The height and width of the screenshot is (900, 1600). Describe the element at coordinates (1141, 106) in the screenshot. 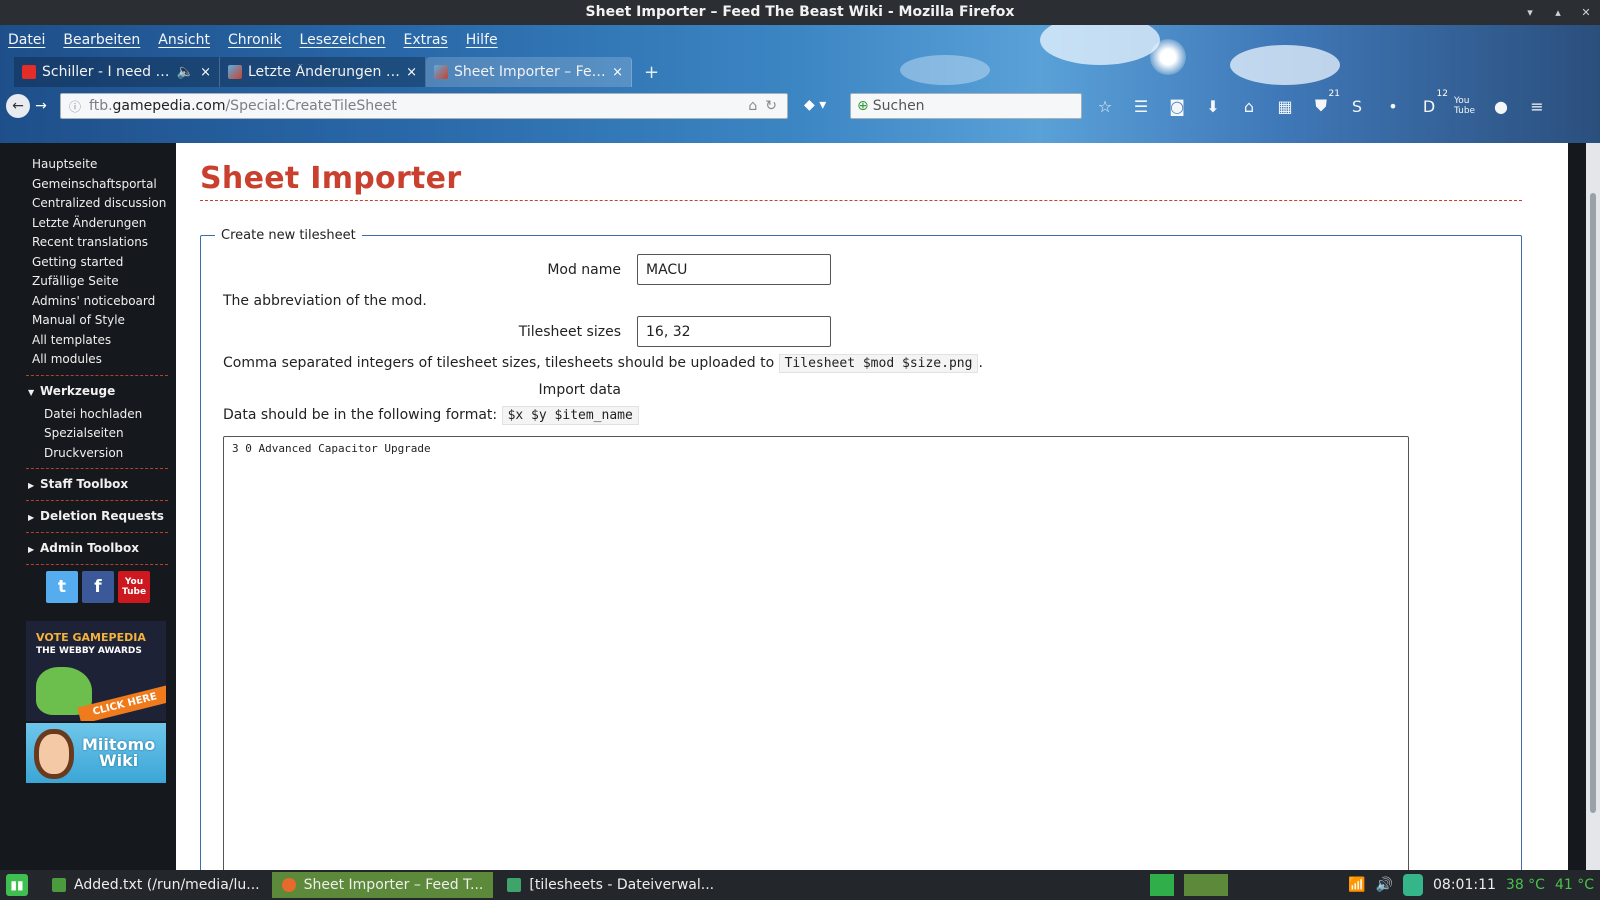

I see `reader-list-icon: ☰` at that location.